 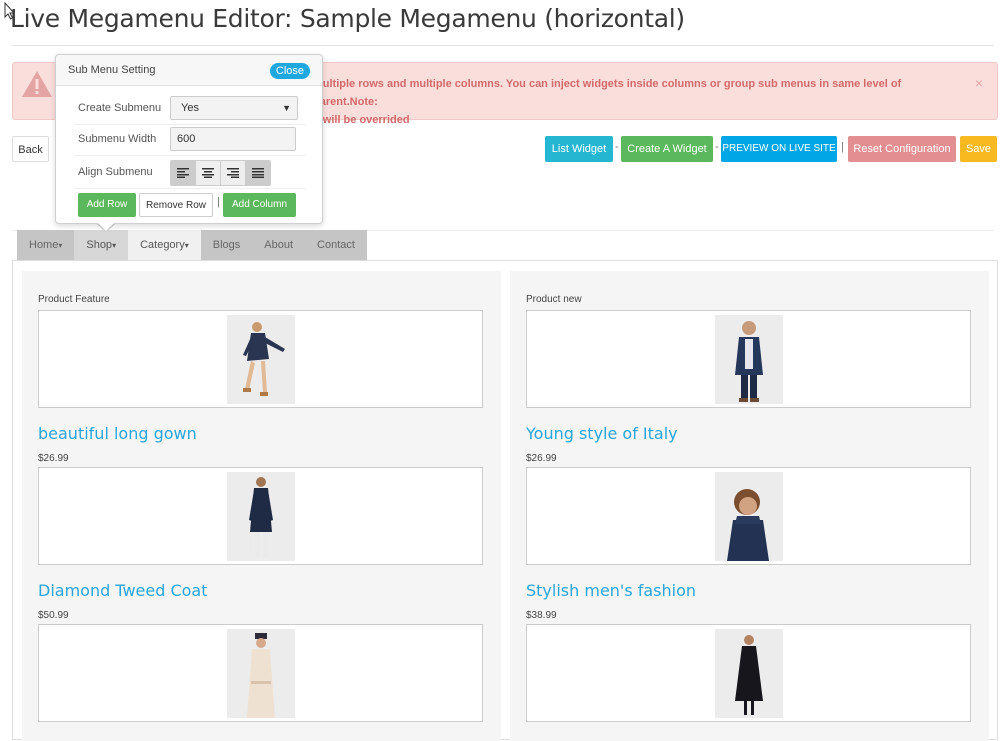 I want to click on column-title: Product new, so click(x=554, y=299).